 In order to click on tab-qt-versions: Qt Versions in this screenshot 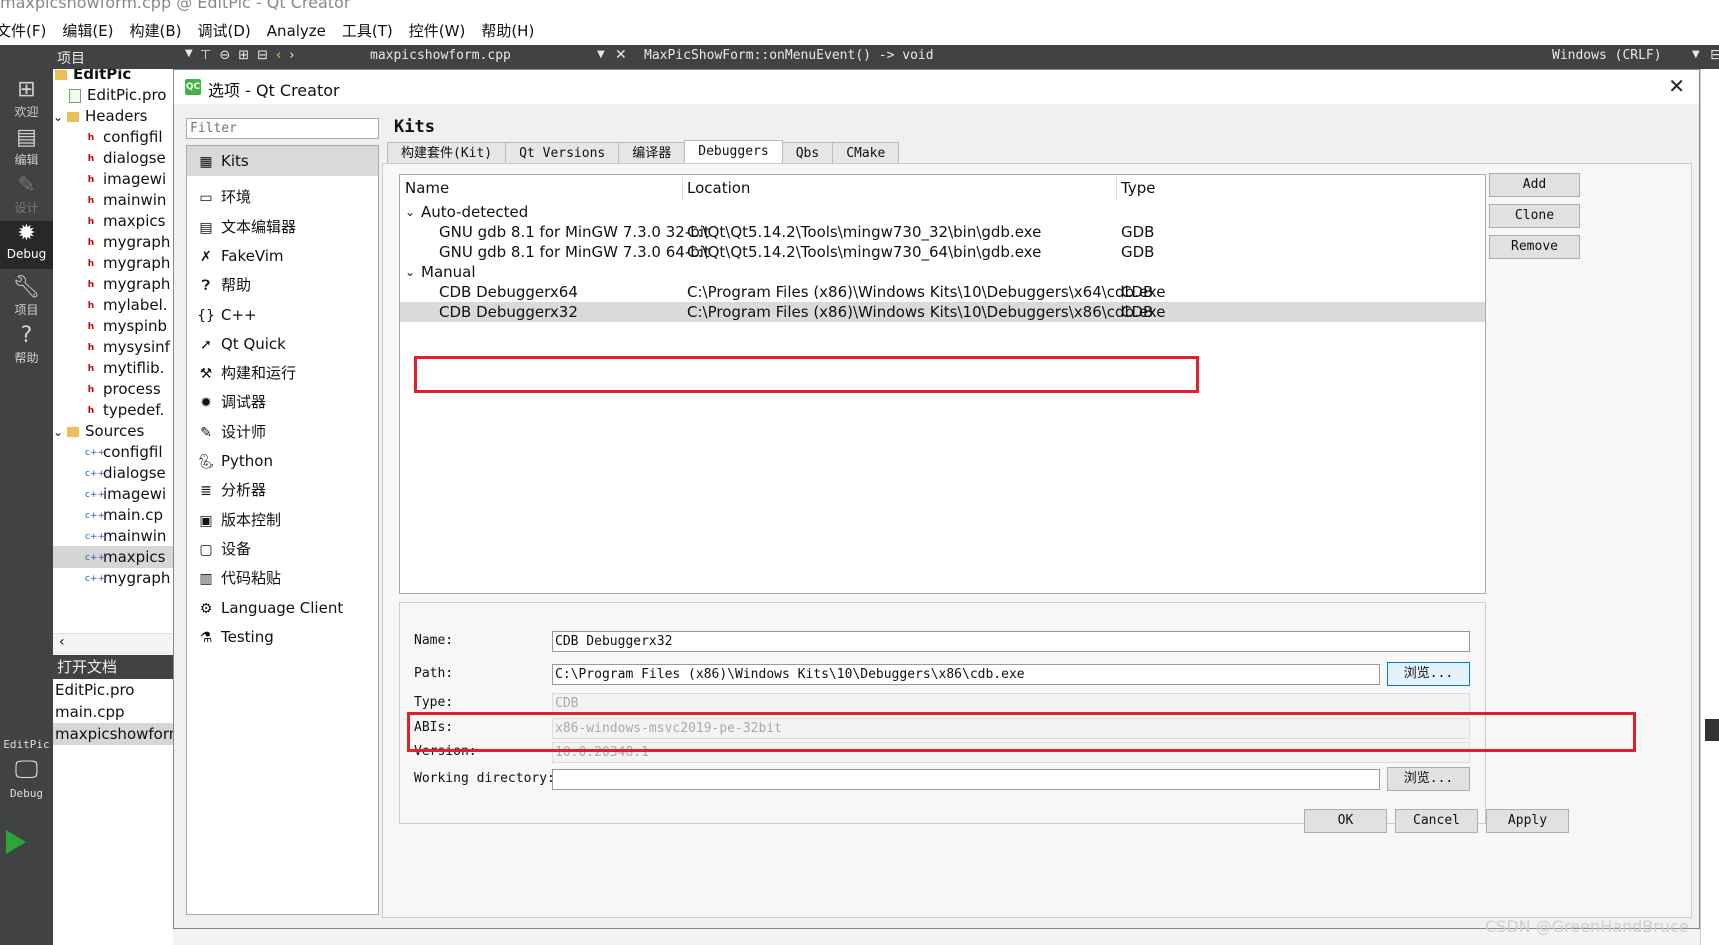, I will do `click(562, 153)`.